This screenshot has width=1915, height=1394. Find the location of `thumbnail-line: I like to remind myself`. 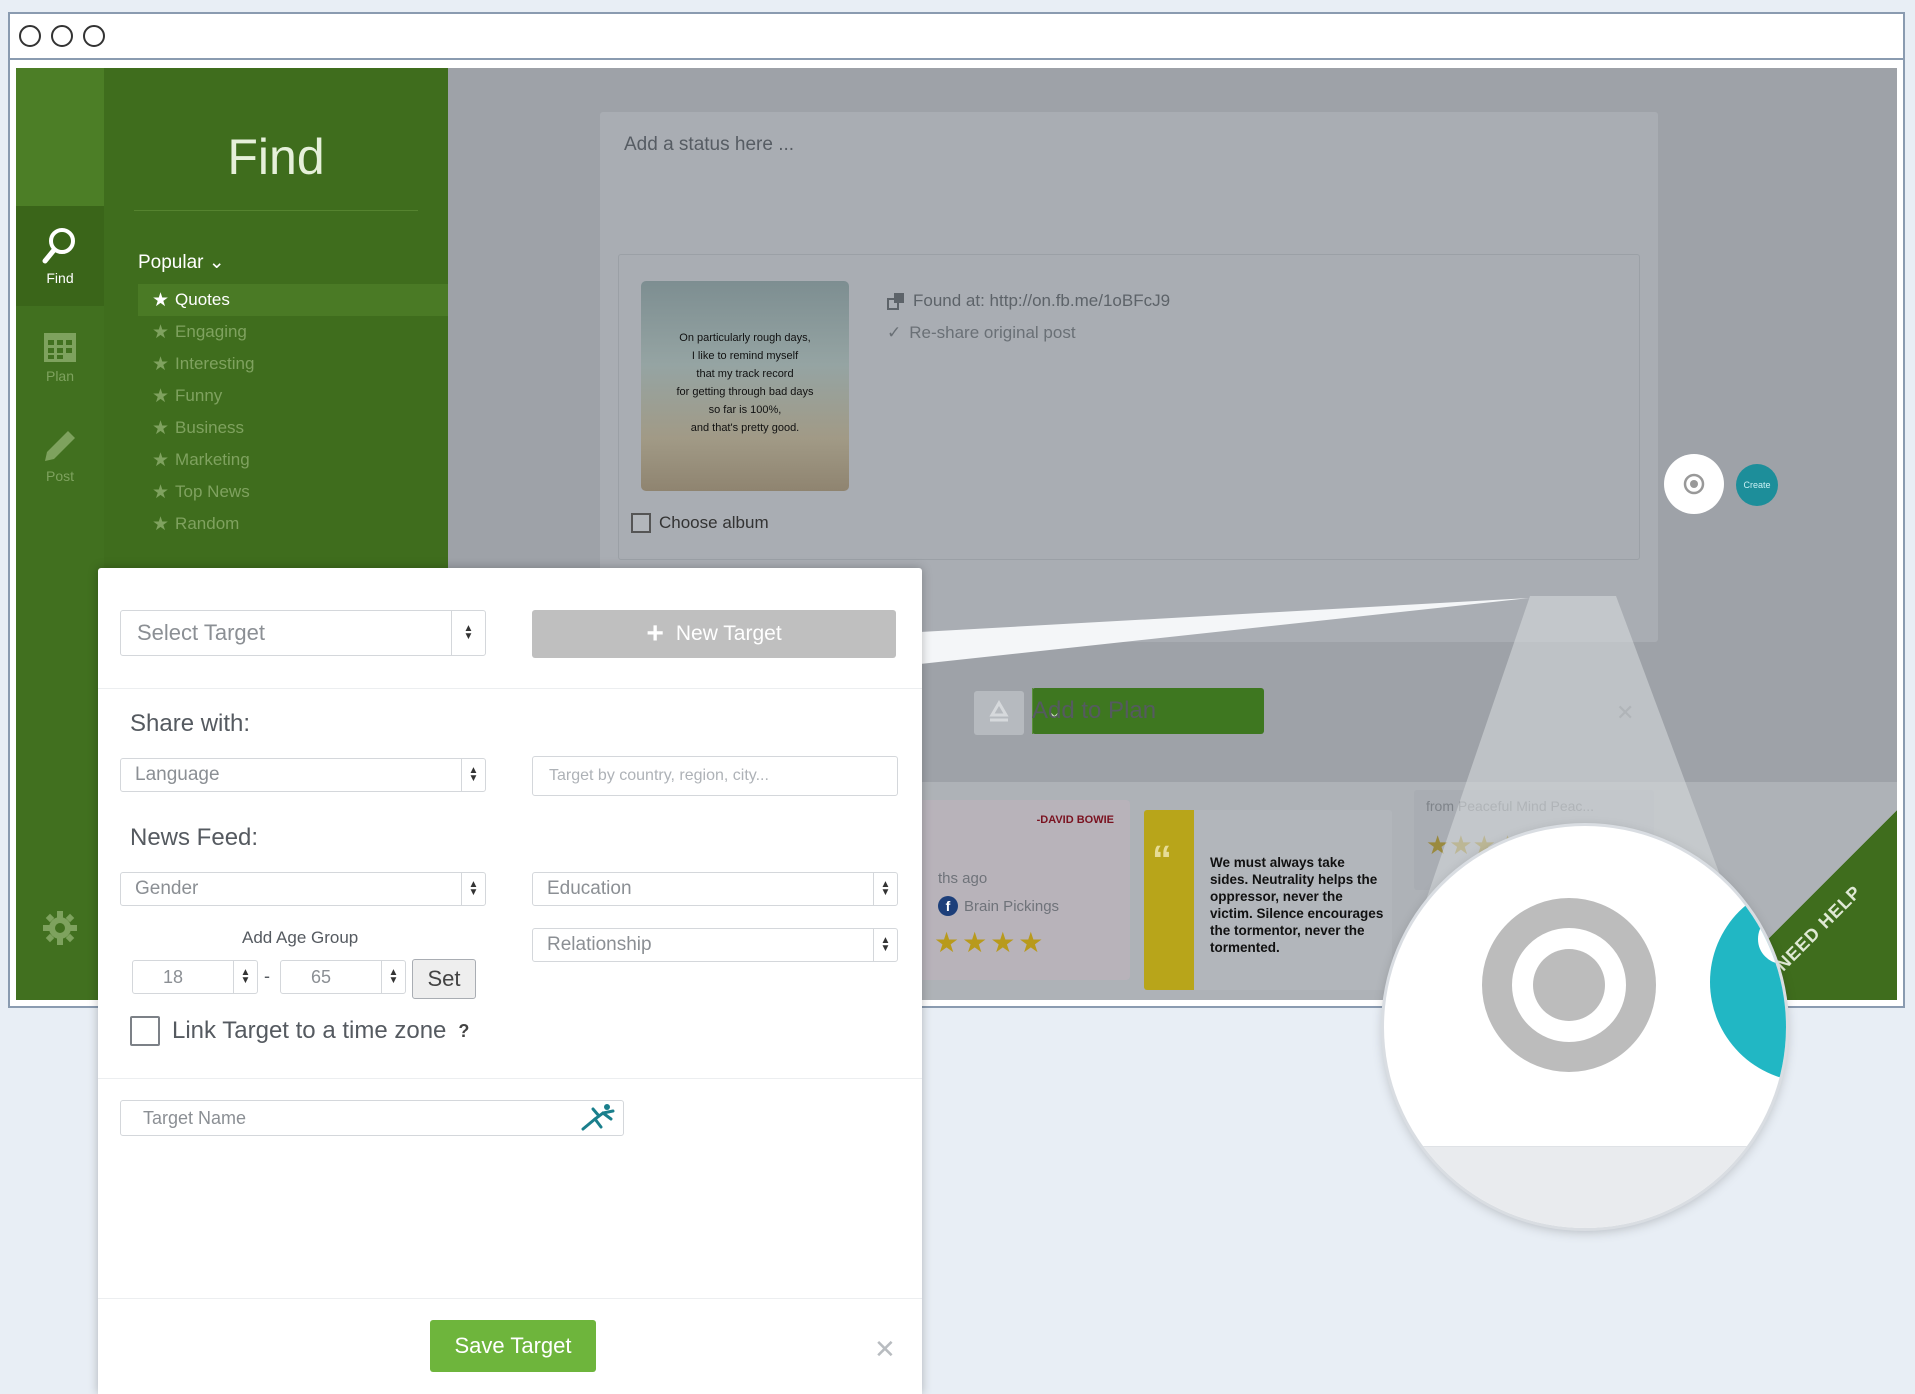

thumbnail-line: I like to remind myself is located at coordinates (745, 356).